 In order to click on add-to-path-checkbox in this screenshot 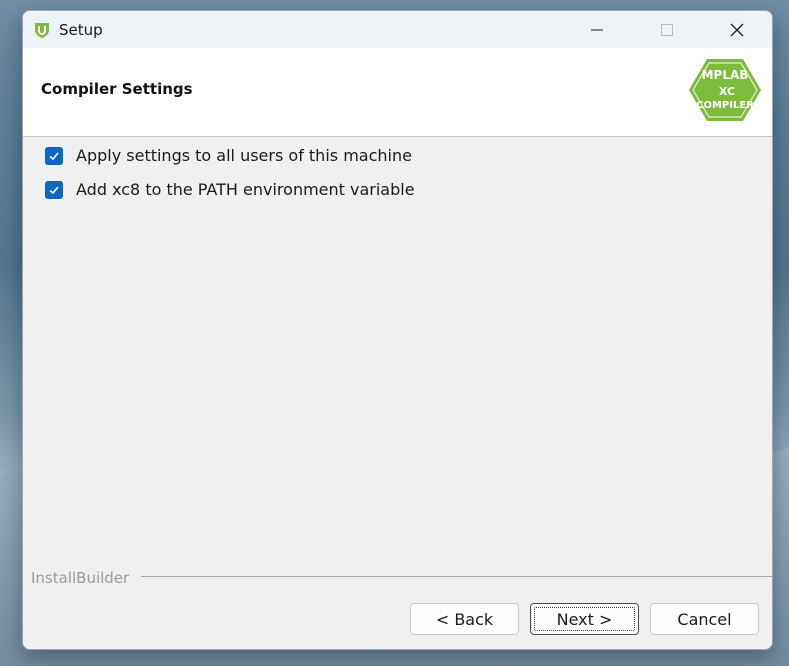, I will do `click(54, 189)`.